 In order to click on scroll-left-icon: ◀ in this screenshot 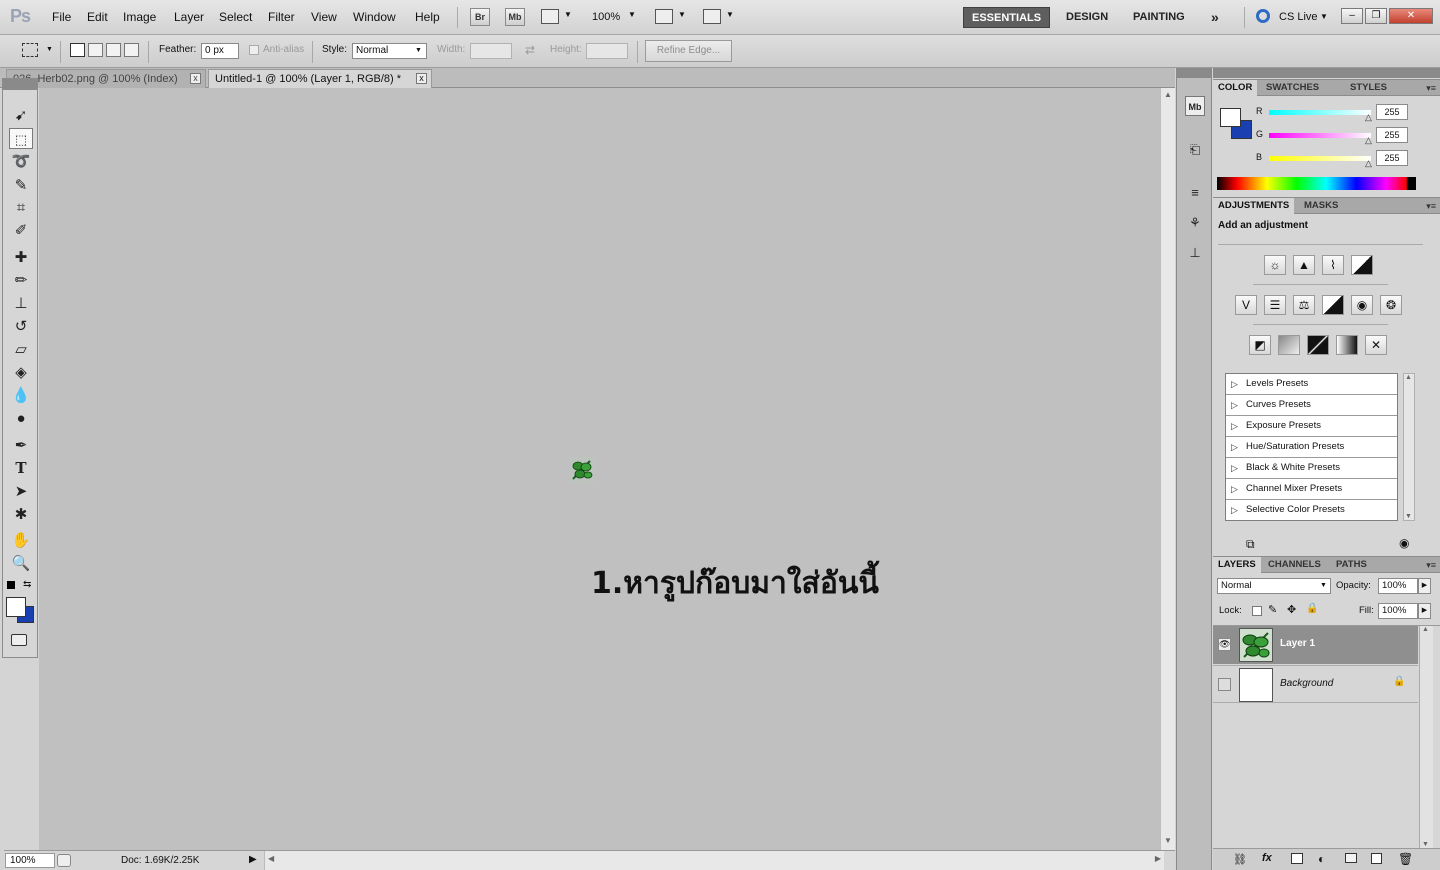, I will do `click(271, 858)`.